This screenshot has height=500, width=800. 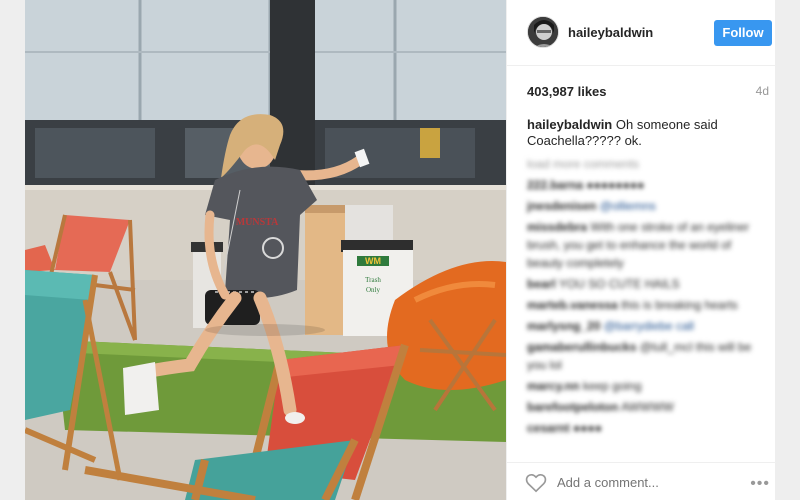 What do you see at coordinates (555, 185) in the screenshot?
I see `comment-username: 222.barna` at bounding box center [555, 185].